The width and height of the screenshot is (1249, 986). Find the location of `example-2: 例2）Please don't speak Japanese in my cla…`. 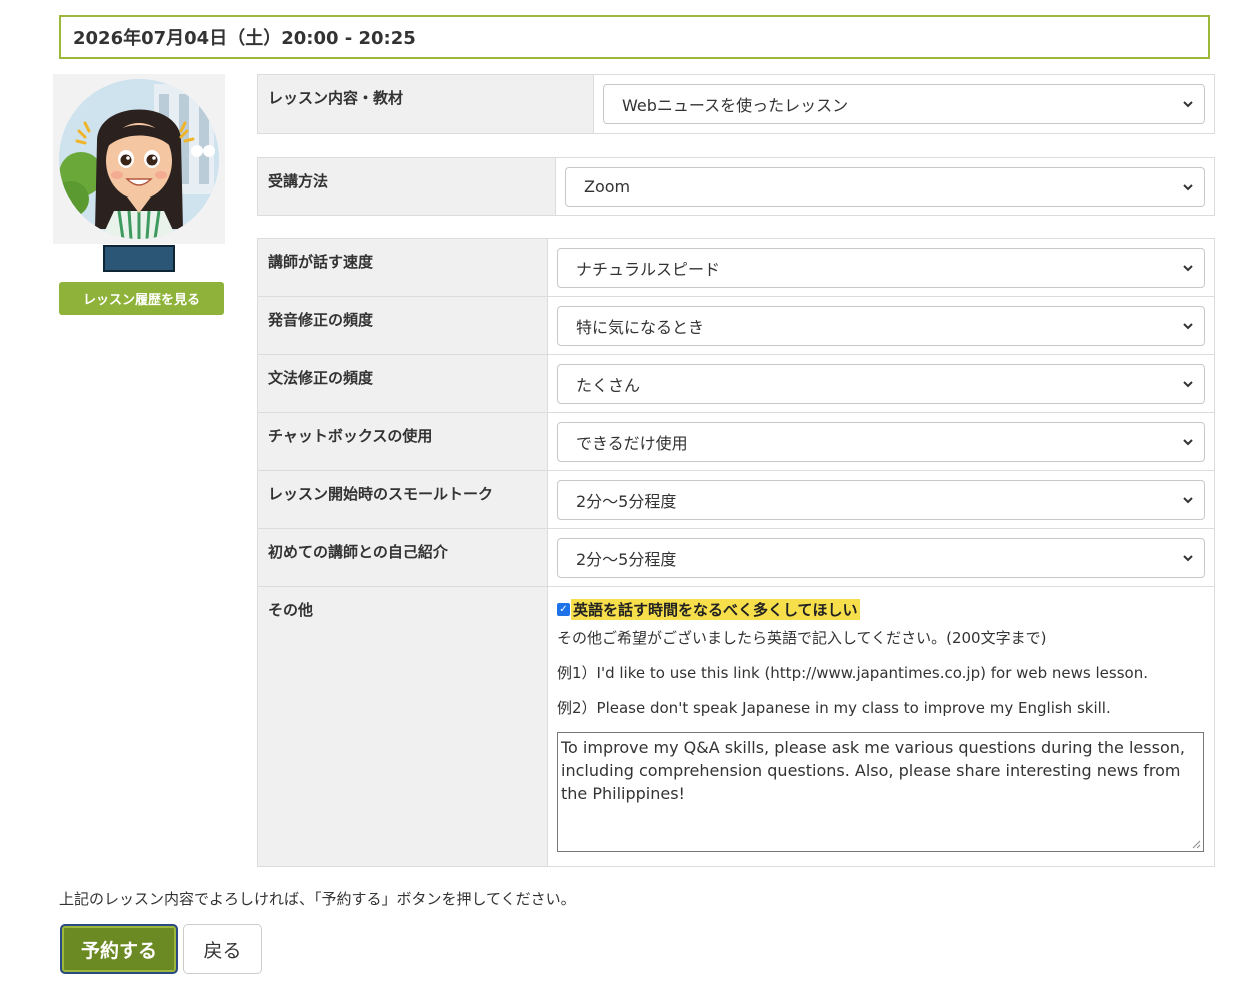

example-2: 例2）Please don't speak Japanese in my cla… is located at coordinates (834, 708).